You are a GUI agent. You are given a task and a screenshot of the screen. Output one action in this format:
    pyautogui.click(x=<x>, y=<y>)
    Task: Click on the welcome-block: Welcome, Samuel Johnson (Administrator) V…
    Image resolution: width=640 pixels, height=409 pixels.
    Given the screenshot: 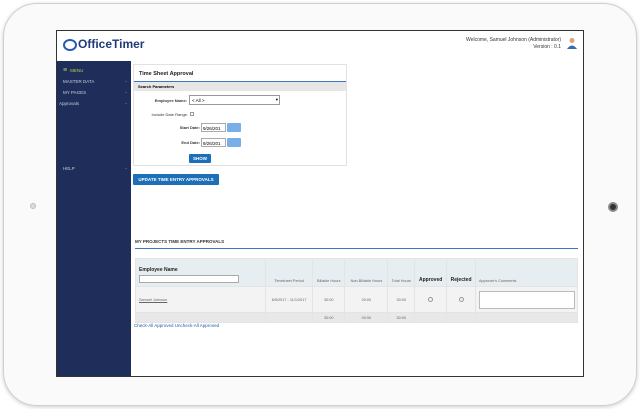 What is the action you would take?
    pyautogui.click(x=513, y=44)
    